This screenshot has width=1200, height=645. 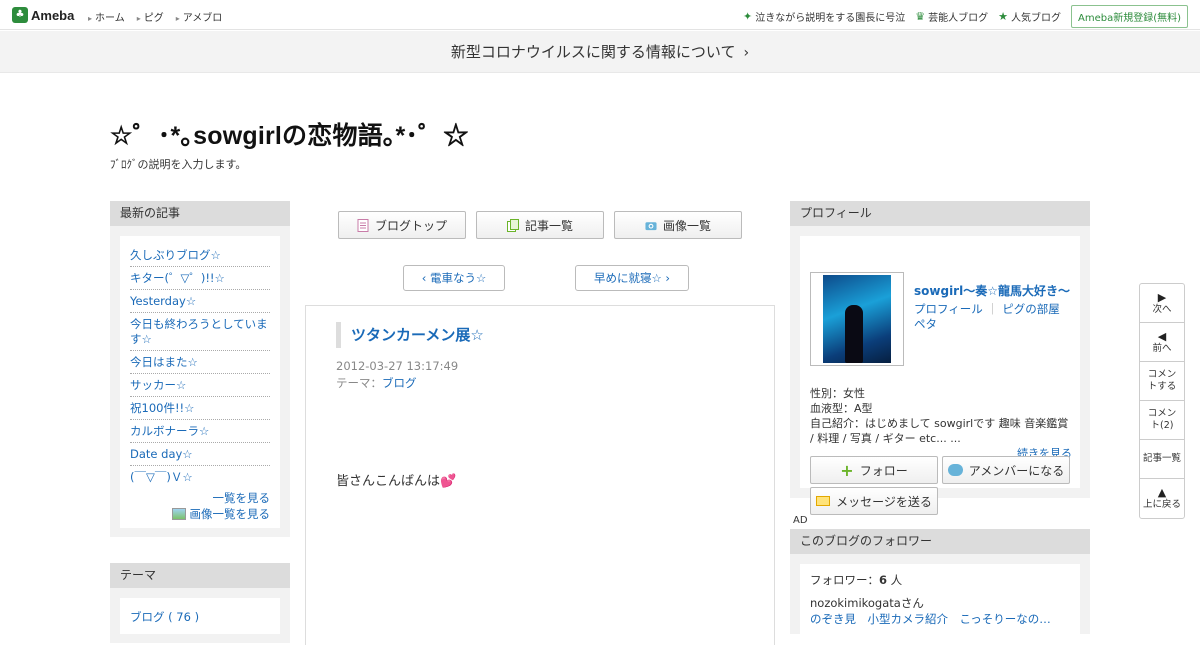 I want to click on recent-article-link: 今日も終わろうとしています☆, so click(x=199, y=331).